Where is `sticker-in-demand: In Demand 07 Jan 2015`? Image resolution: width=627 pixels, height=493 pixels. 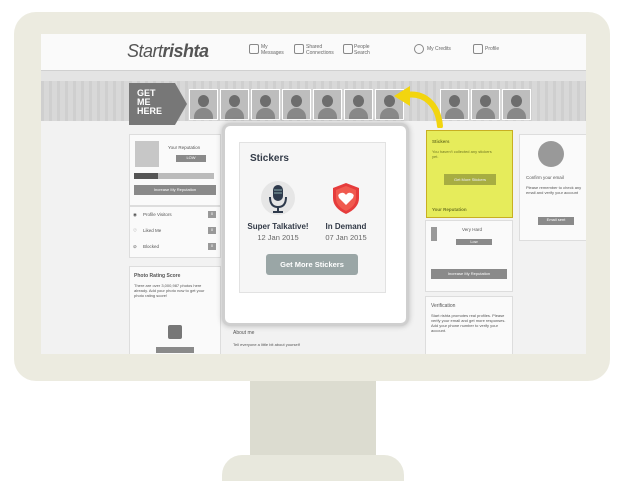 sticker-in-demand: In Demand 07 Jan 2015 is located at coordinates (346, 211).